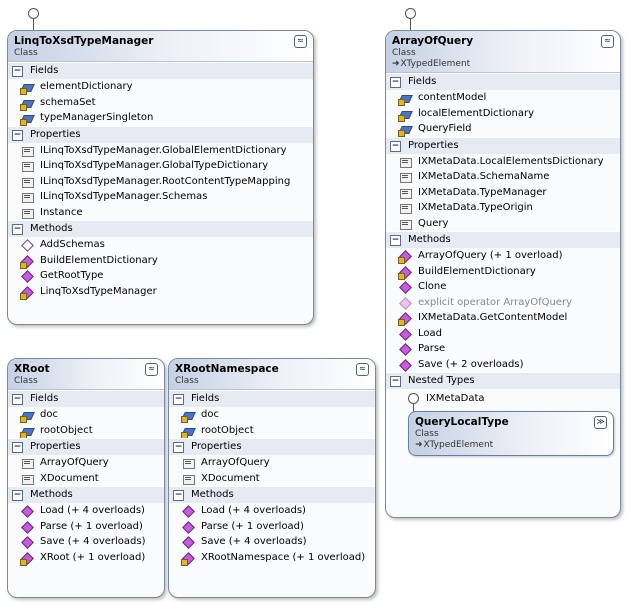 The image size is (630, 608). What do you see at coordinates (503, 129) in the screenshot?
I see `field-item: QueryField` at bounding box center [503, 129].